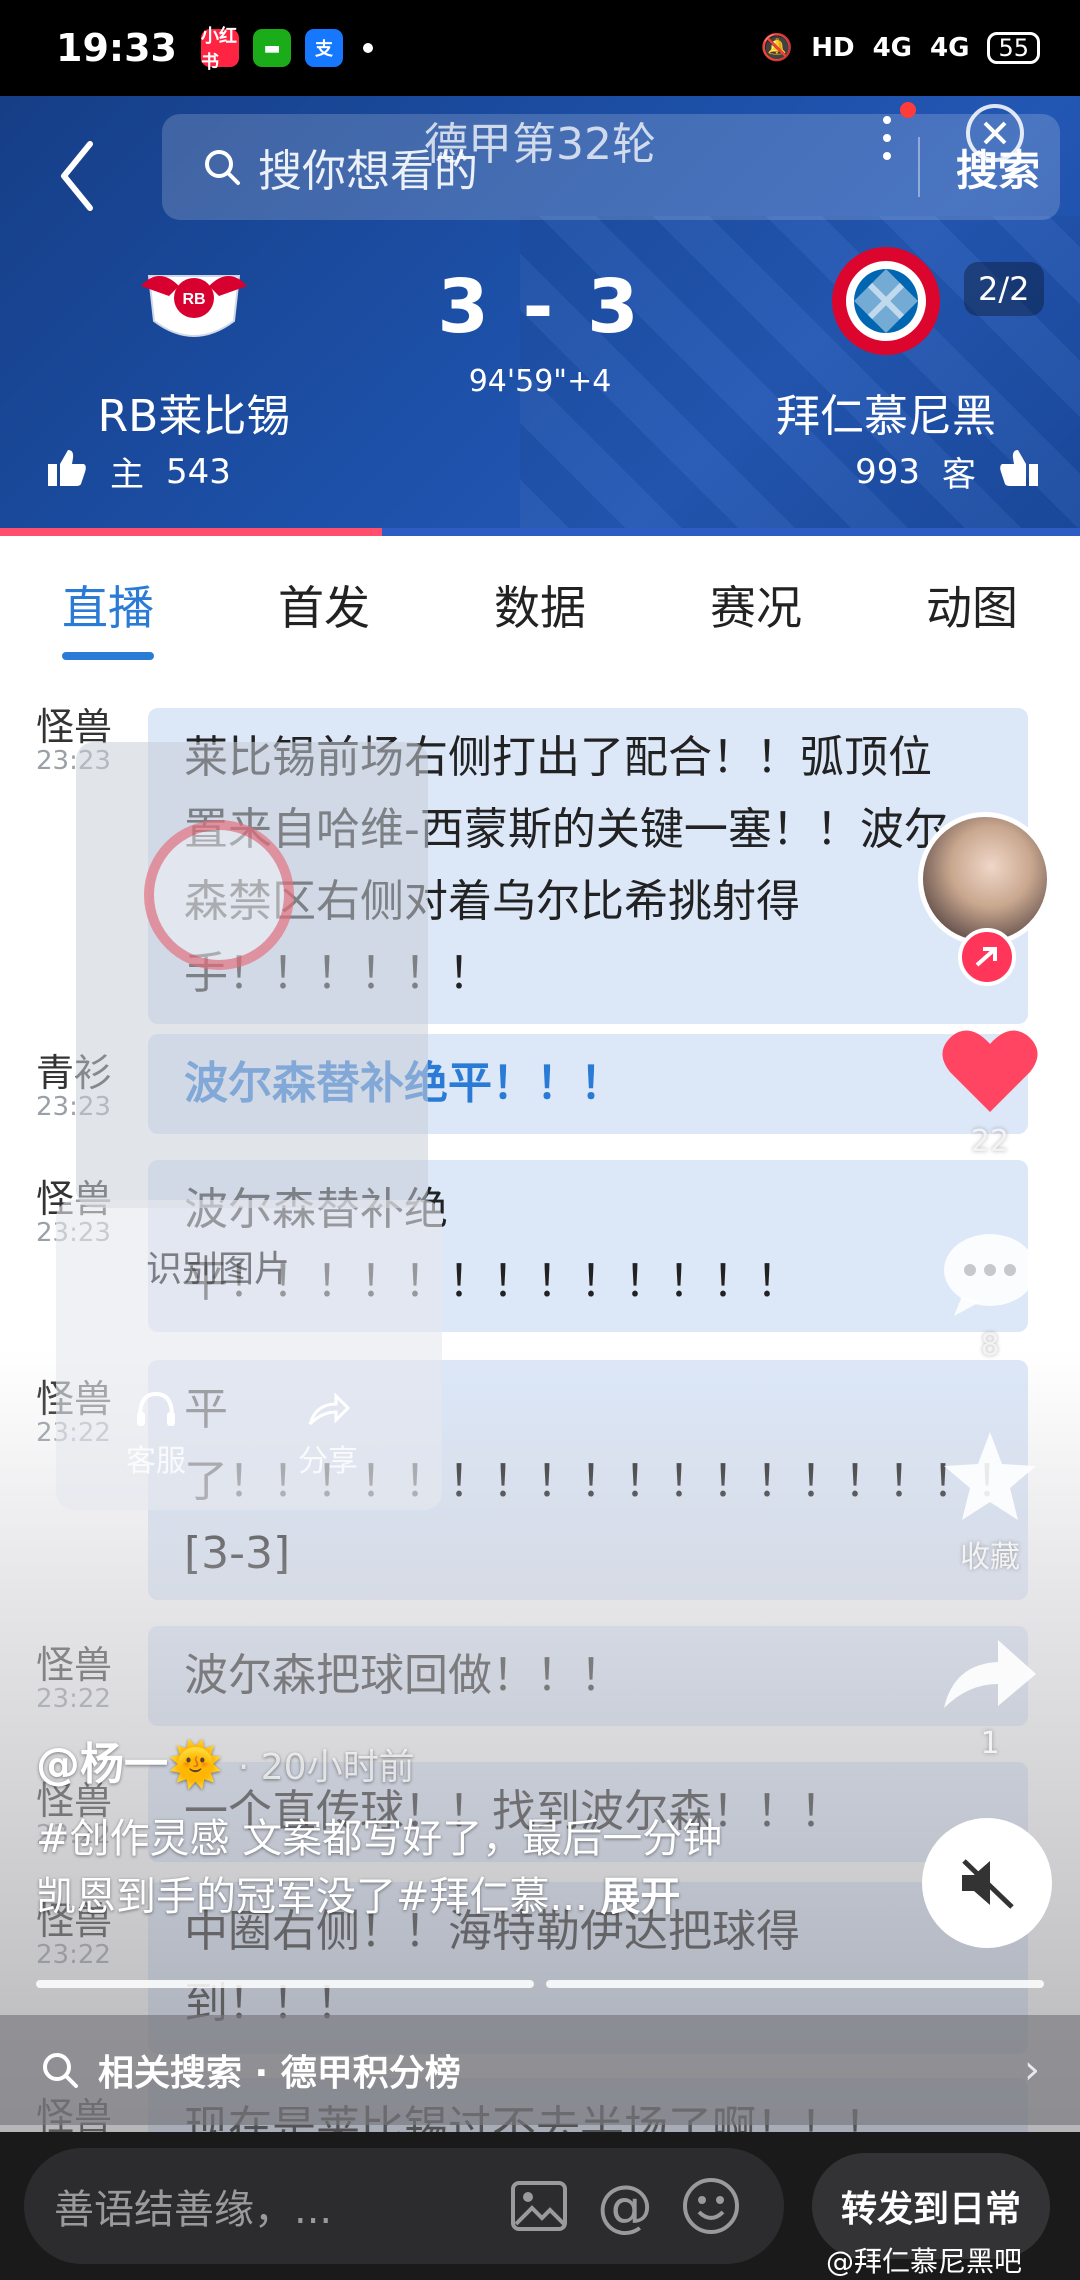 Image resolution: width=1080 pixels, height=2280 pixels. Describe the element at coordinates (886, 301) in the screenshot. I see `bayern-munich-logo-icon` at that location.